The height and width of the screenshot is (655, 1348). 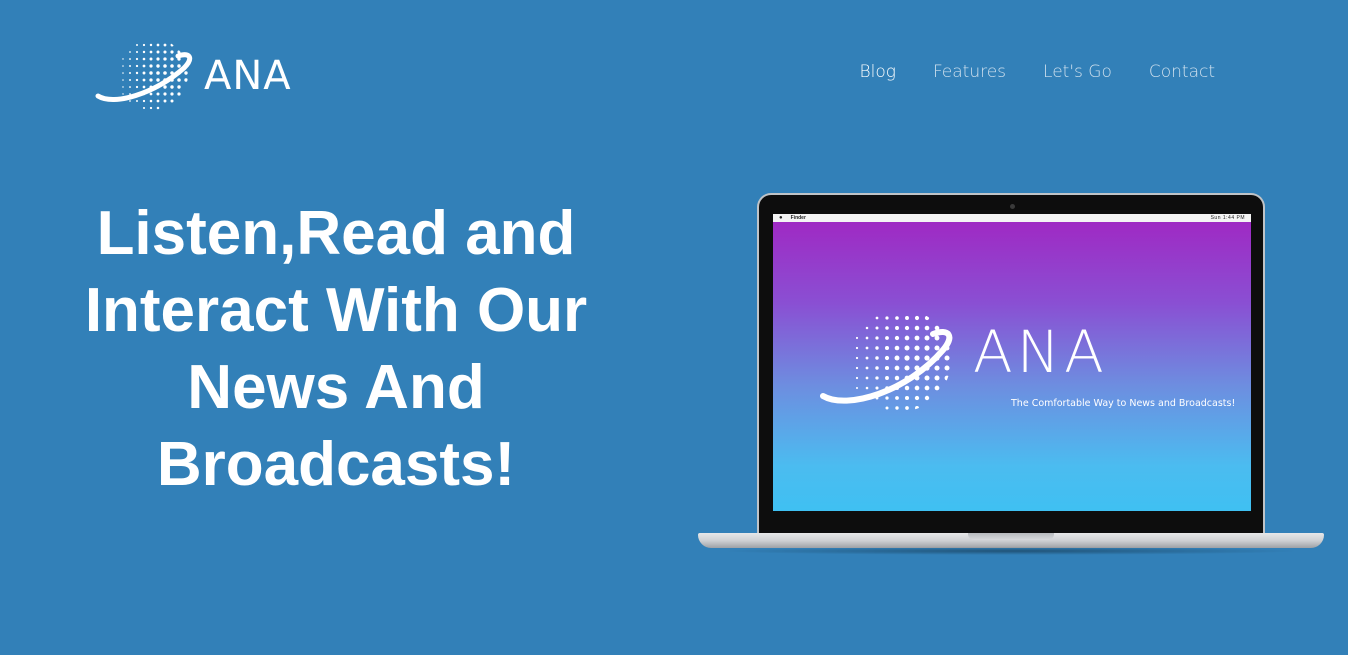 What do you see at coordinates (336, 464) in the screenshot?
I see `hero-title-line: Broadcasts!` at bounding box center [336, 464].